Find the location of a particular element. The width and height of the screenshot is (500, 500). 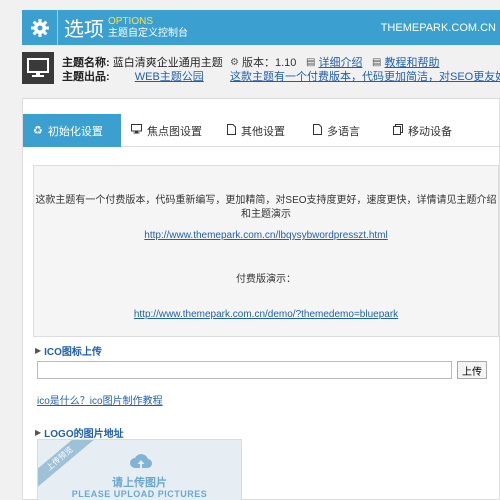

tab-label: 移动设备 is located at coordinates (430, 131).